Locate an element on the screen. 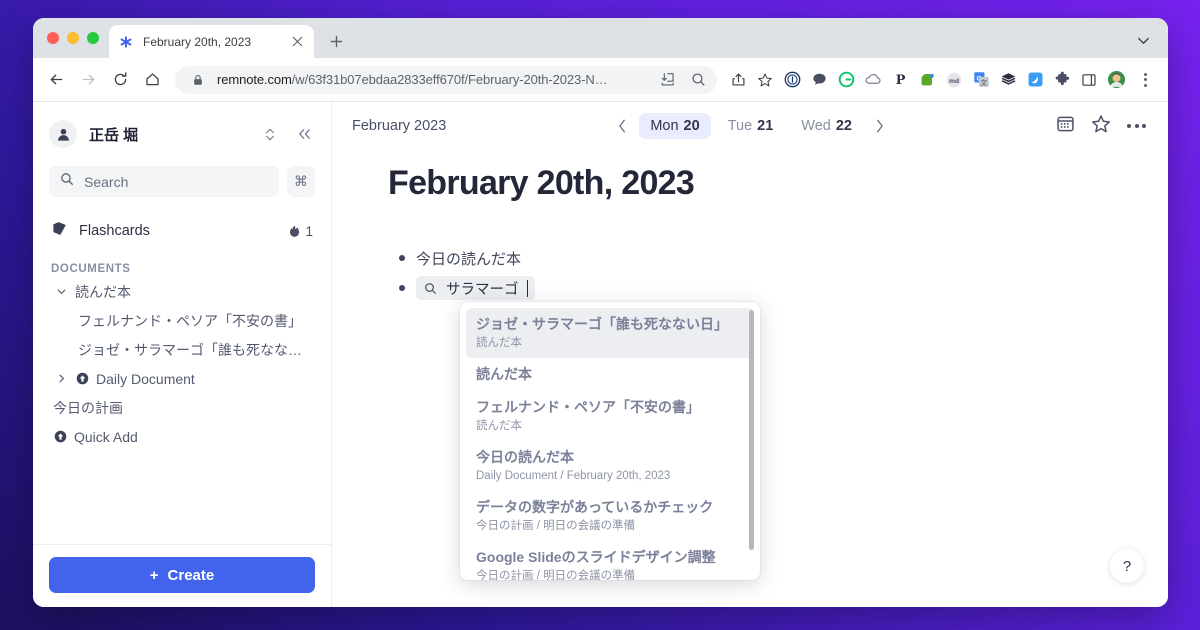 This screenshot has height=630, width=1200. main-header: February 2023 Mon 20 Tue 21 Wed 22 is located at coordinates (750, 126).